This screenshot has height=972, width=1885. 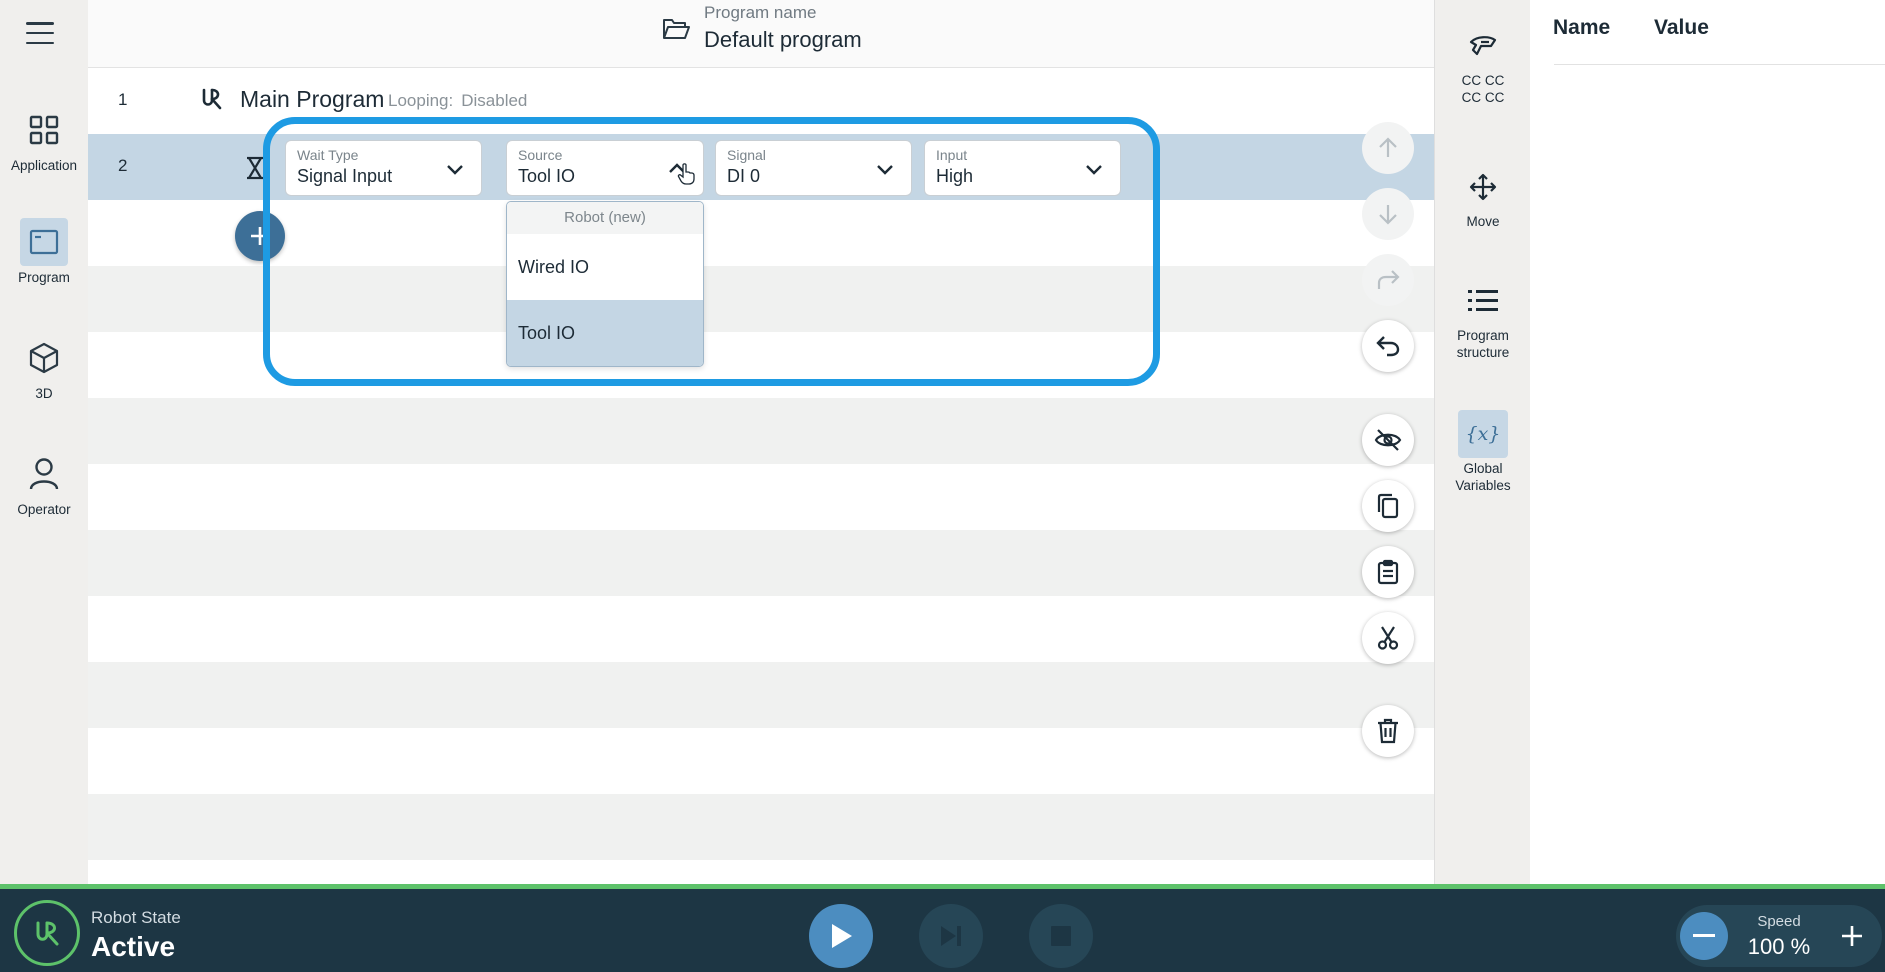 I want to click on stop-icon, so click(x=1061, y=936).